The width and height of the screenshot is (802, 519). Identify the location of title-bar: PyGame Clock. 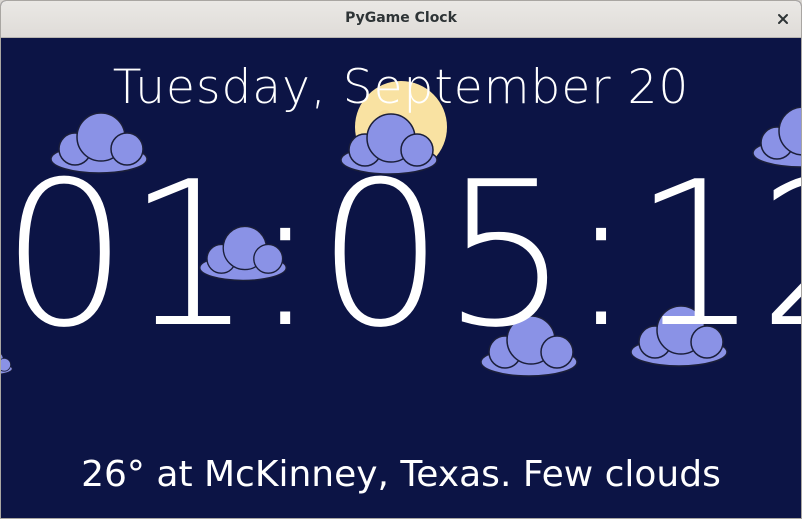
(401, 19).